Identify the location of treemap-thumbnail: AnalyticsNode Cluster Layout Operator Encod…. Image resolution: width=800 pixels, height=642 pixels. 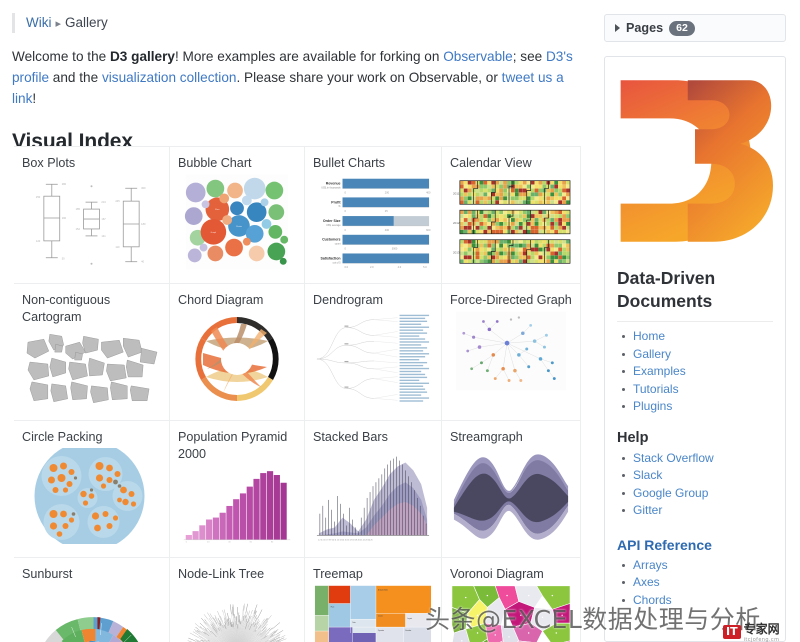
(373, 613).